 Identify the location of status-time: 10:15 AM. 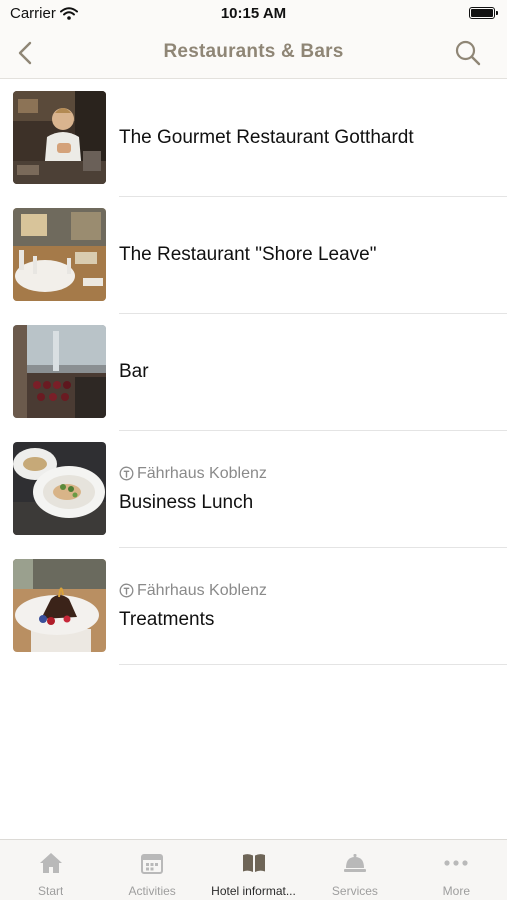
(253, 13).